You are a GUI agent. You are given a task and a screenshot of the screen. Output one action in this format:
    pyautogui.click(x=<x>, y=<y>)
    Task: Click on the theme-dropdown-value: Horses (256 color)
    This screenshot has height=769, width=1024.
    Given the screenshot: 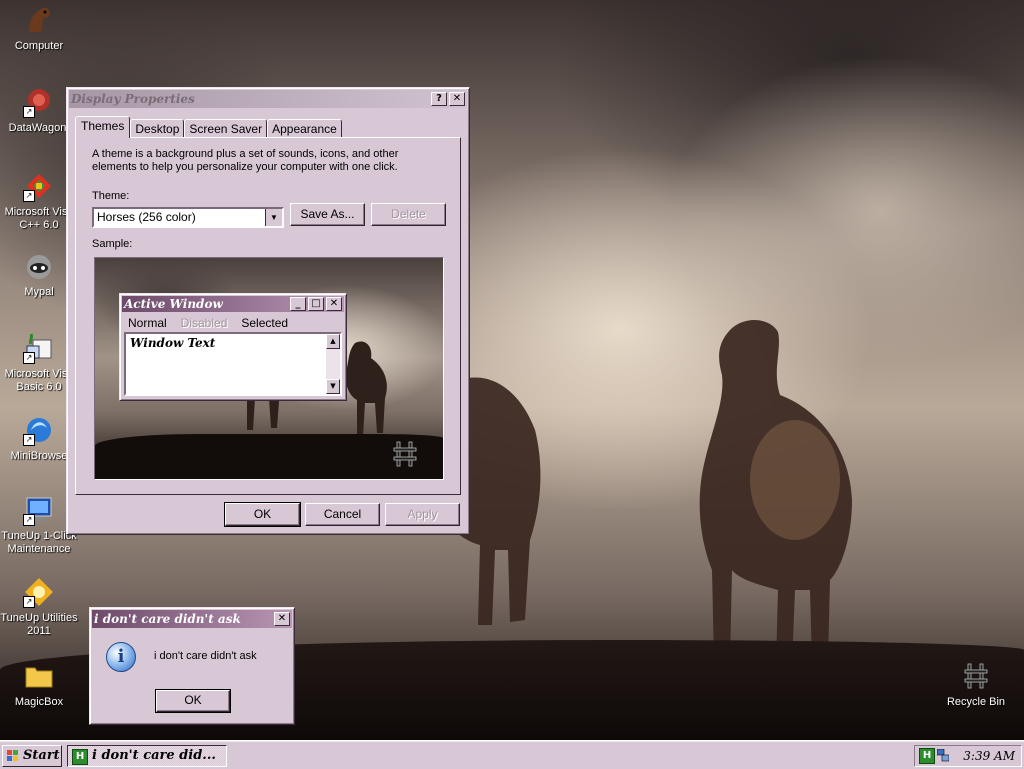 What is the action you would take?
    pyautogui.click(x=146, y=217)
    